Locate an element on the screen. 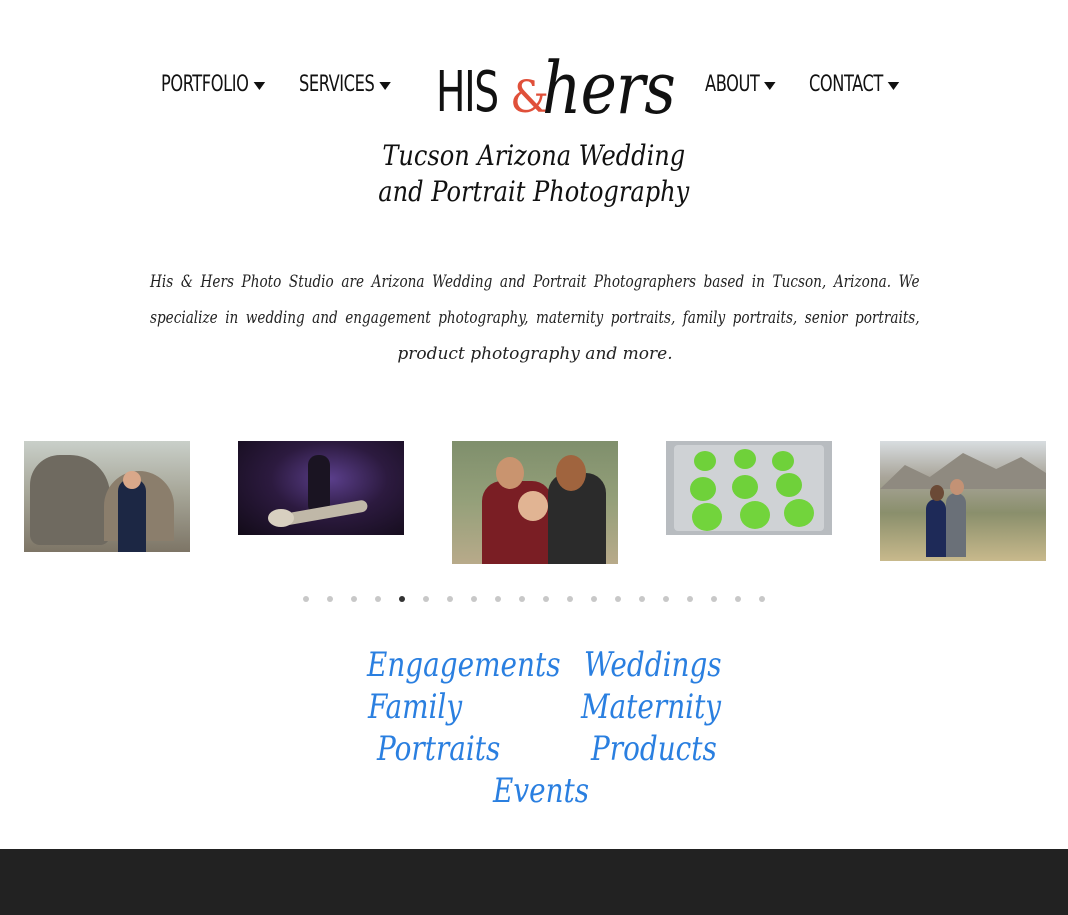 The width and height of the screenshot is (1068, 915). site-footer is located at coordinates (534, 882).